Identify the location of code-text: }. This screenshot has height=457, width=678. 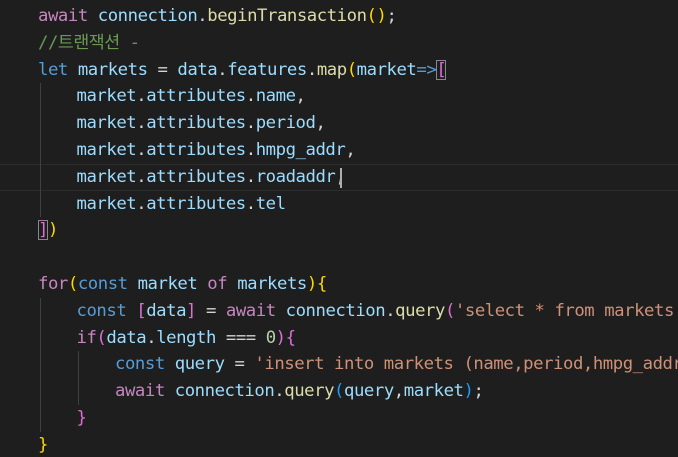
(82, 418).